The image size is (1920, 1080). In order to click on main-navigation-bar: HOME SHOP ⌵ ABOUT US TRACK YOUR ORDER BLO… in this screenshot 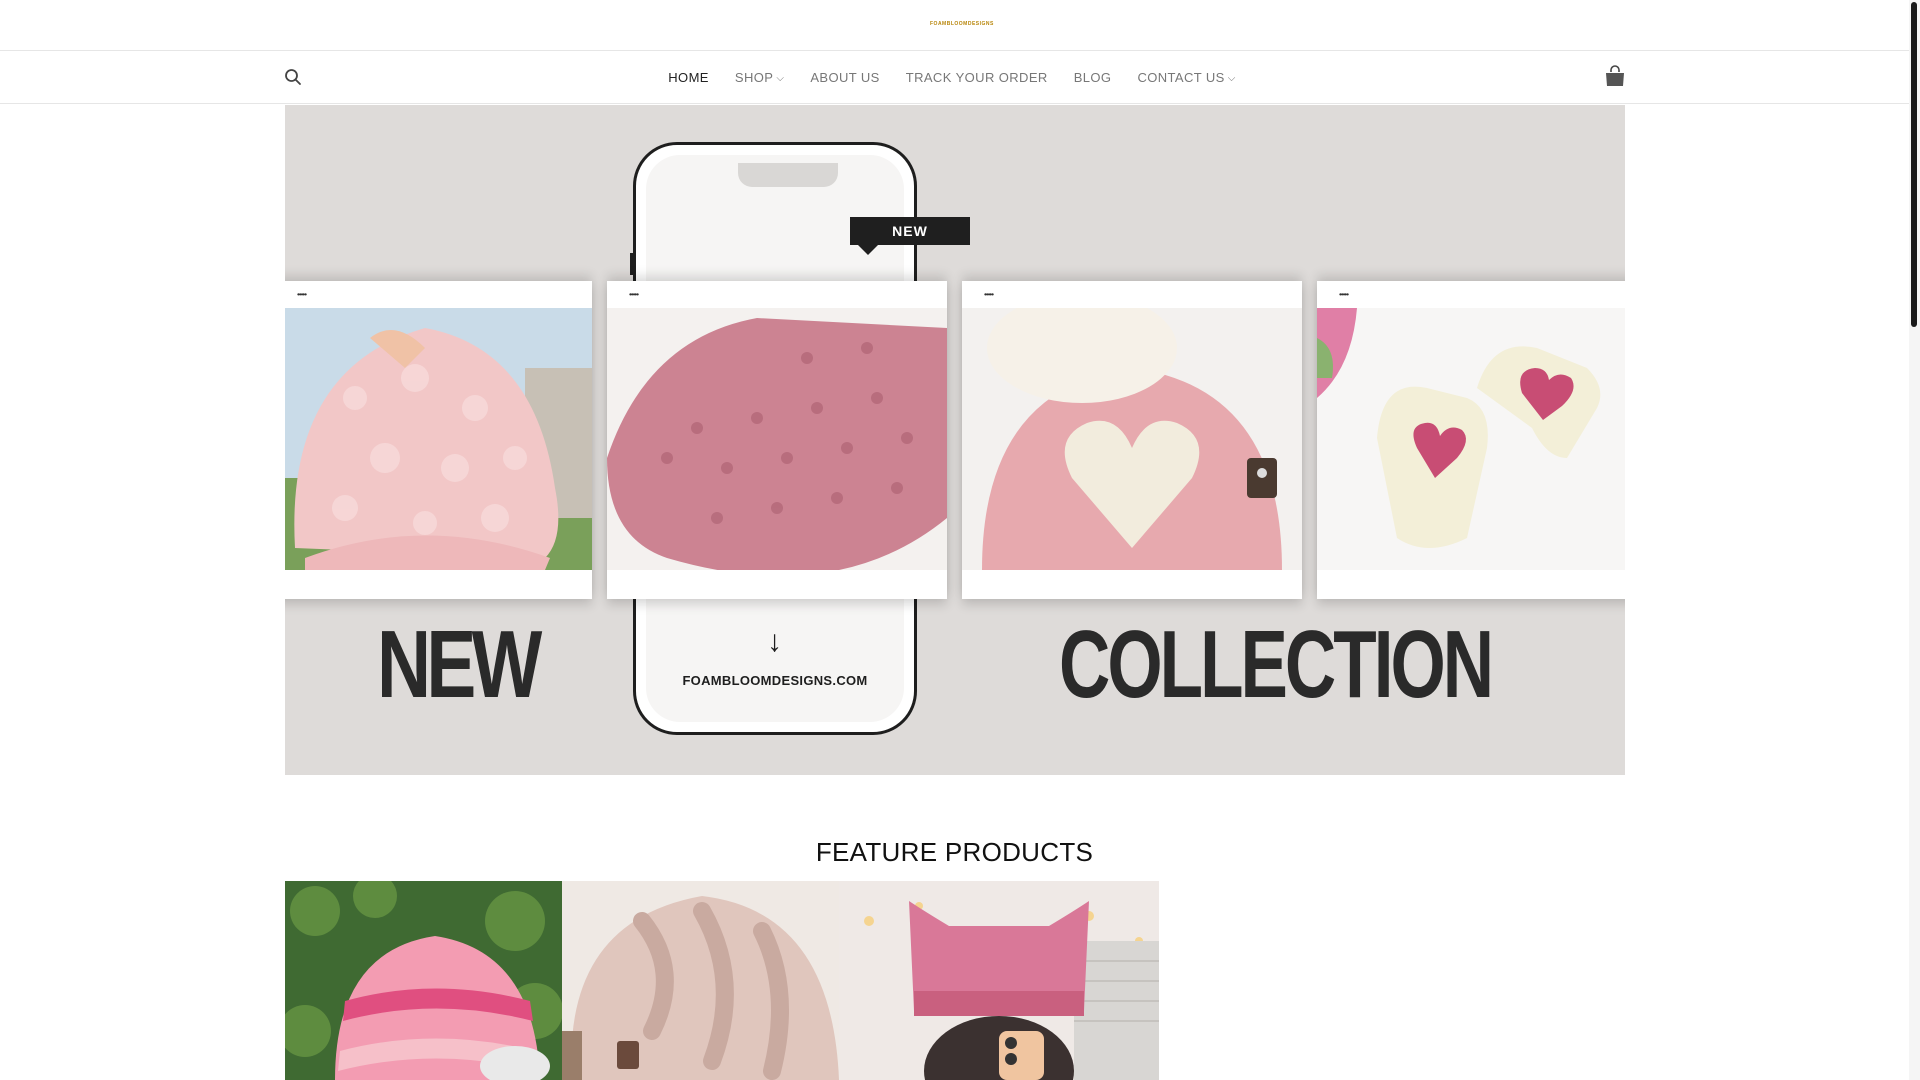, I will do `click(954, 77)`.